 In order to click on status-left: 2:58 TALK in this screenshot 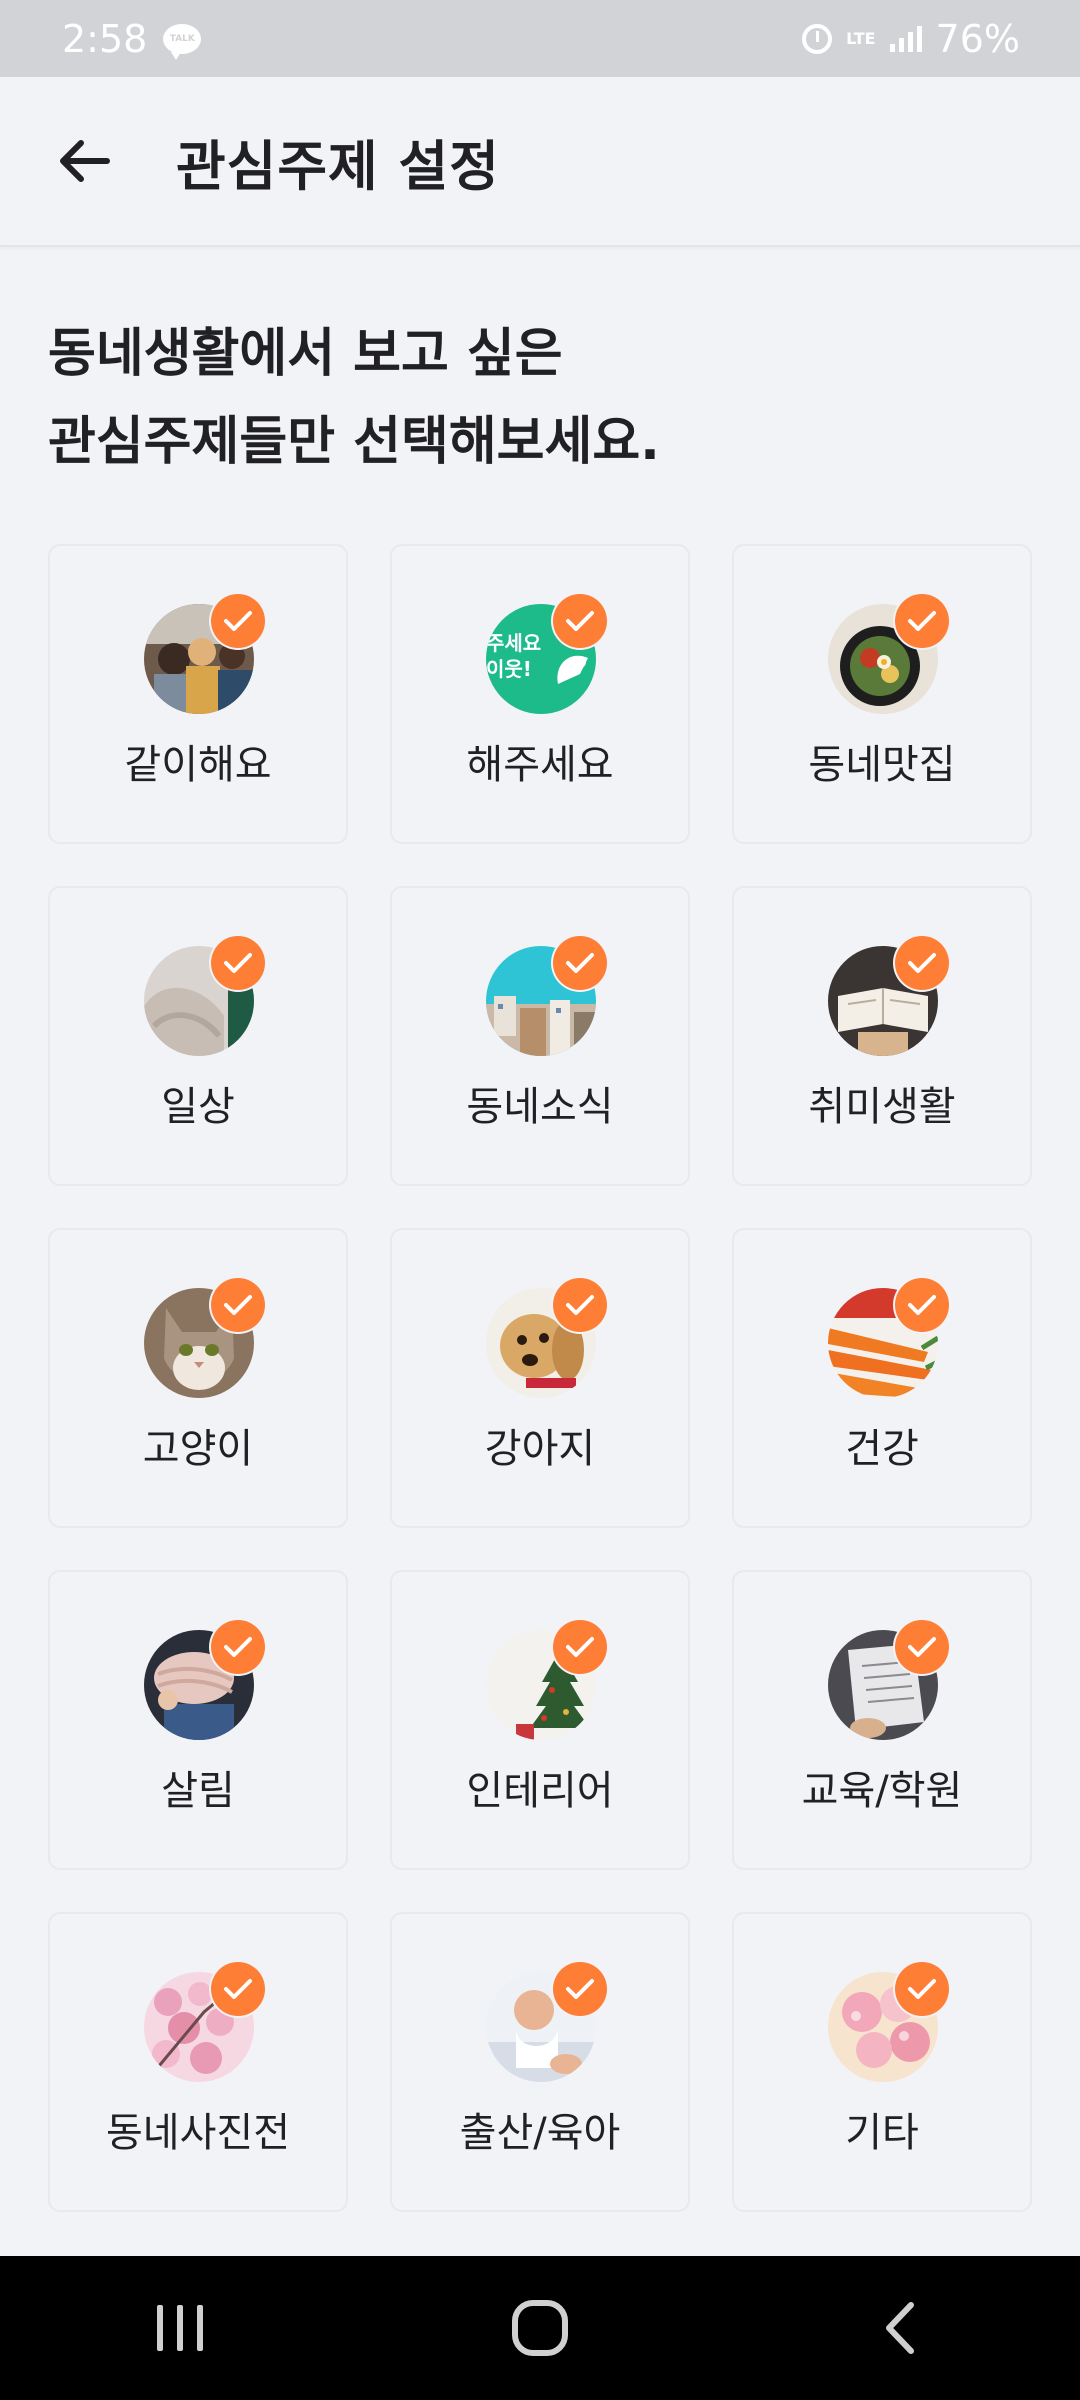, I will do `click(132, 38)`.